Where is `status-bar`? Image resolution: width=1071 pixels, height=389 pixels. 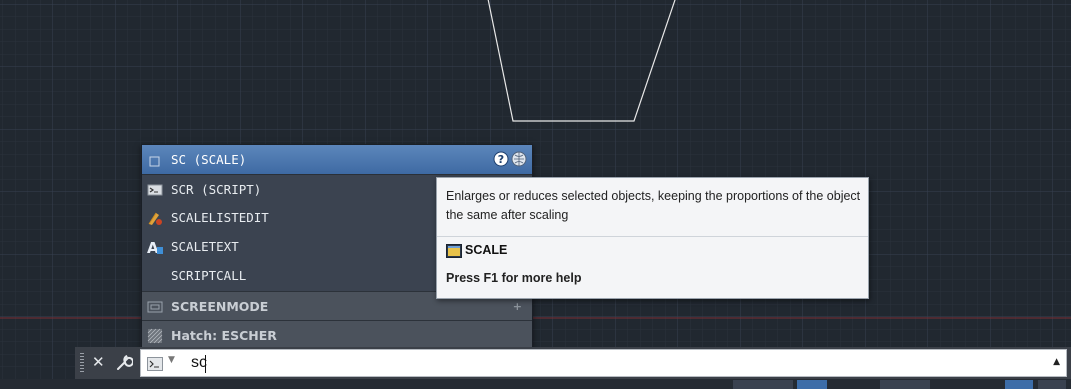
status-bar is located at coordinates (535, 384).